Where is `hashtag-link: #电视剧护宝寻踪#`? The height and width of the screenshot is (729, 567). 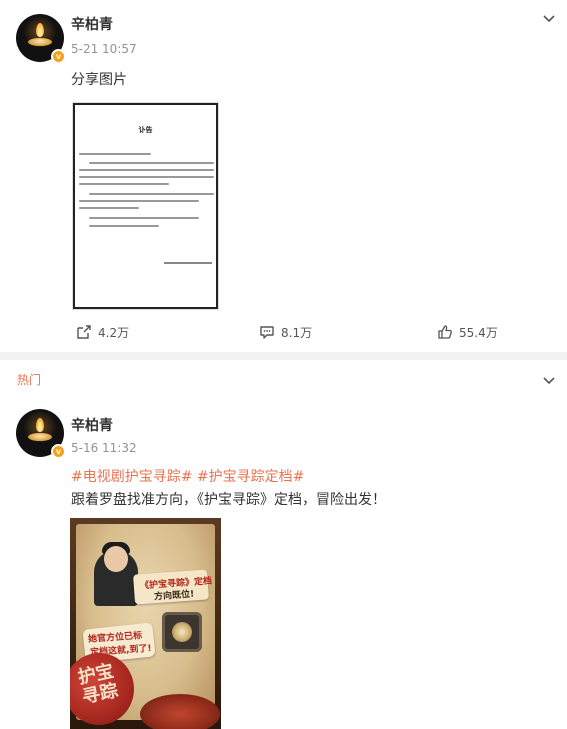
hashtag-link: #电视剧护宝寻踪# is located at coordinates (131, 477).